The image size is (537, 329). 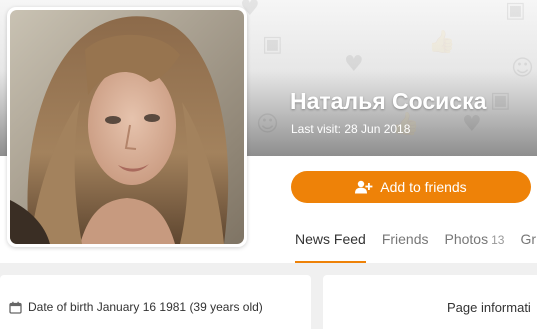 I want to click on tab-label: Photos, so click(x=466, y=239).